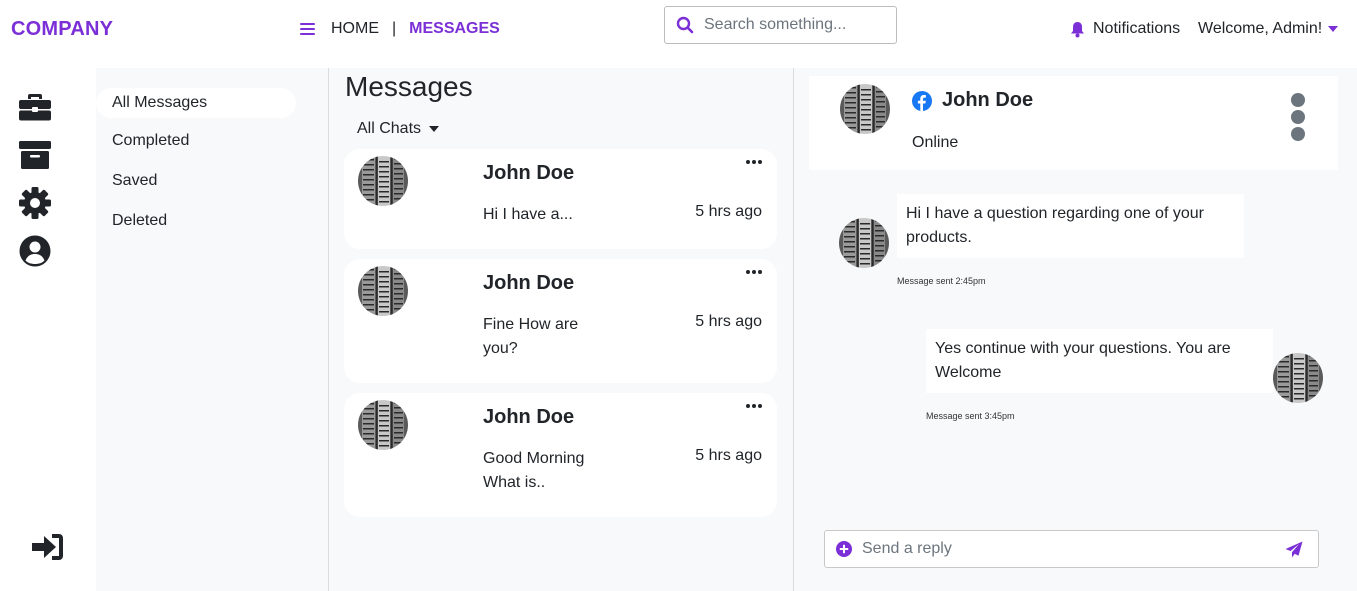 The image size is (1357, 591). Describe the element at coordinates (1294, 549) in the screenshot. I see `send-icon` at that location.